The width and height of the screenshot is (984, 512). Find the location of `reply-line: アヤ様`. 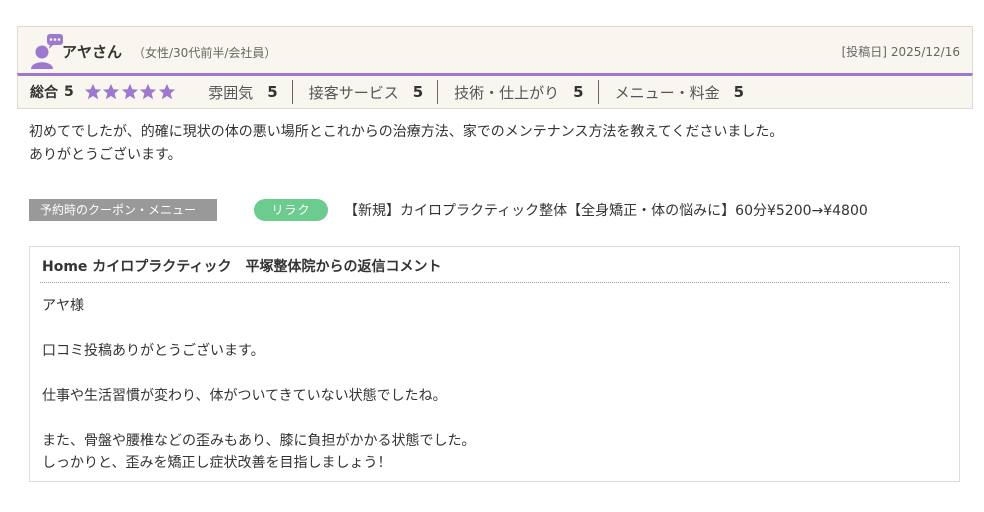

reply-line: アヤ様 is located at coordinates (63, 306).